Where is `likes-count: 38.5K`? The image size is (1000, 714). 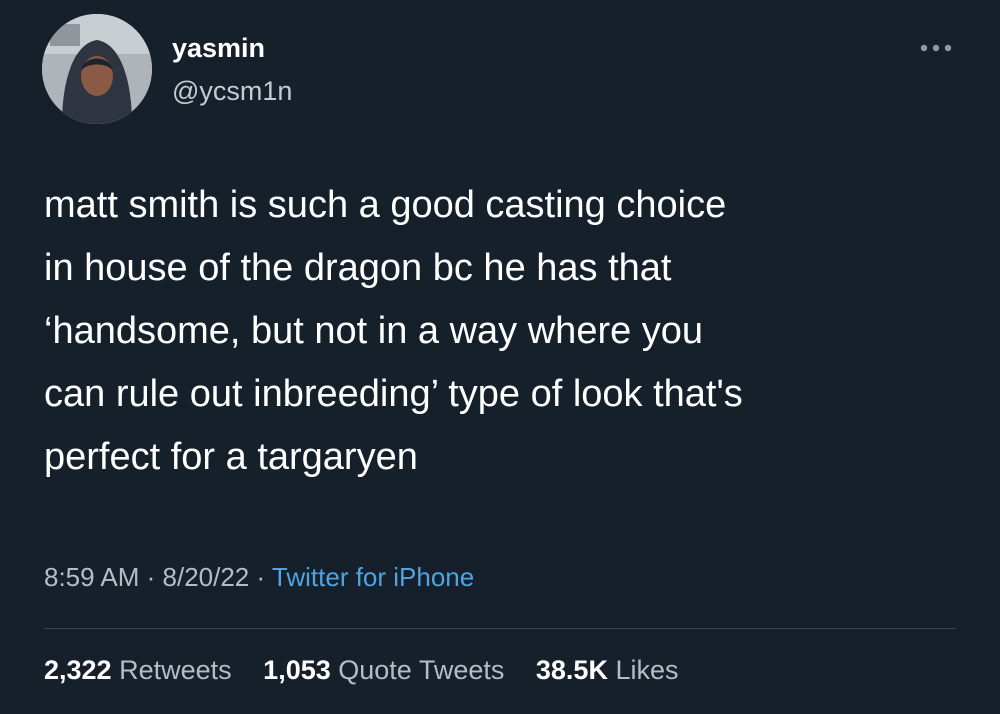
likes-count: 38.5K is located at coordinates (571, 670).